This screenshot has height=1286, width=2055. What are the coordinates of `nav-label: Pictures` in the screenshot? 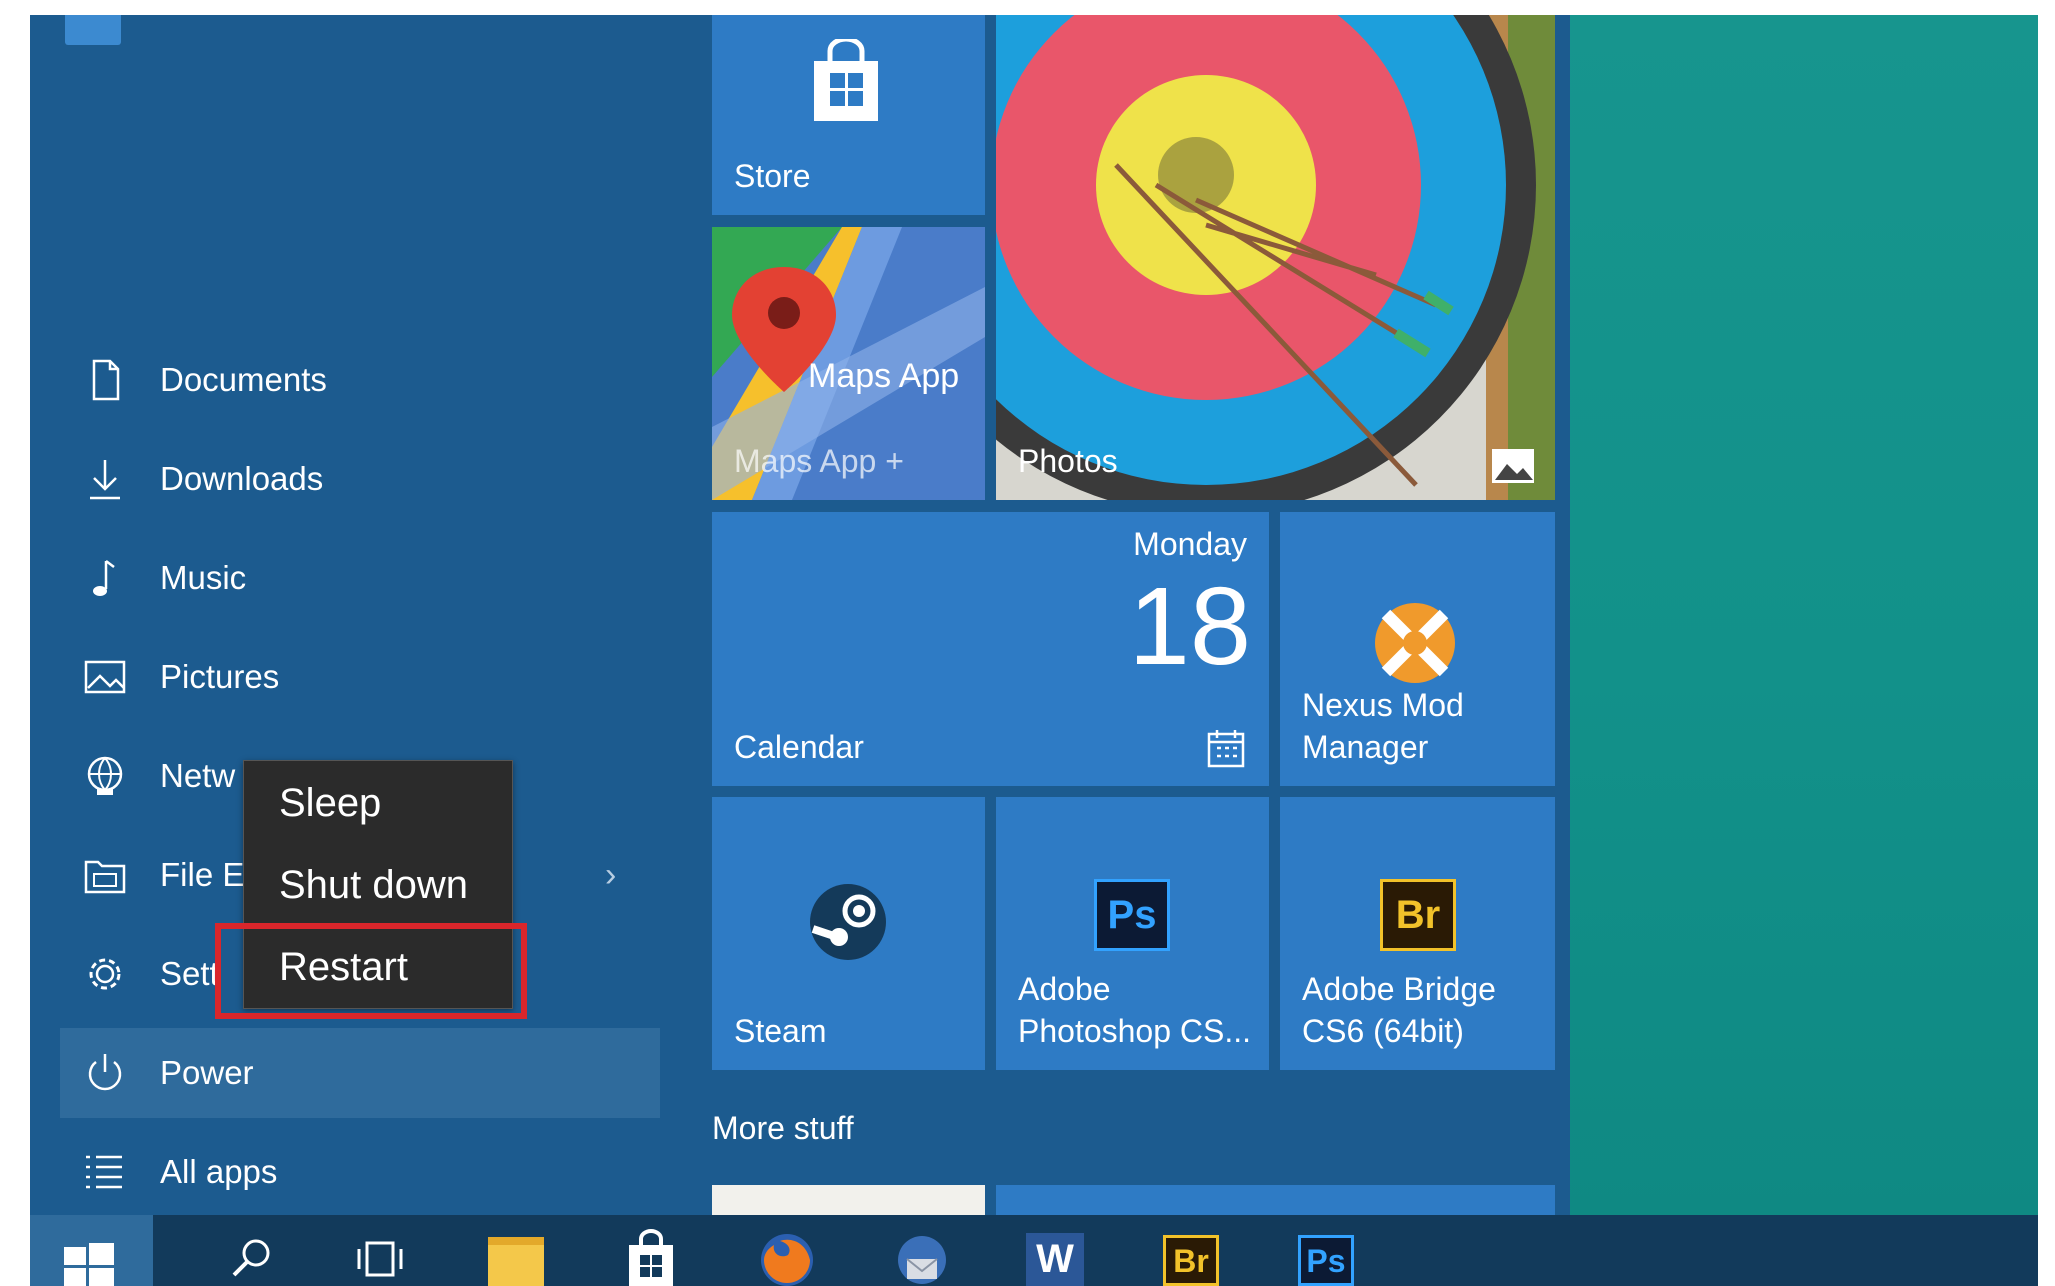 It's located at (220, 676).